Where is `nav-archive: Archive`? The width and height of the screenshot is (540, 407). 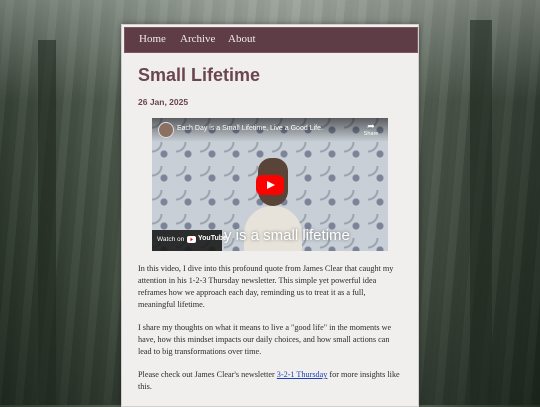 nav-archive: Archive is located at coordinates (197, 39).